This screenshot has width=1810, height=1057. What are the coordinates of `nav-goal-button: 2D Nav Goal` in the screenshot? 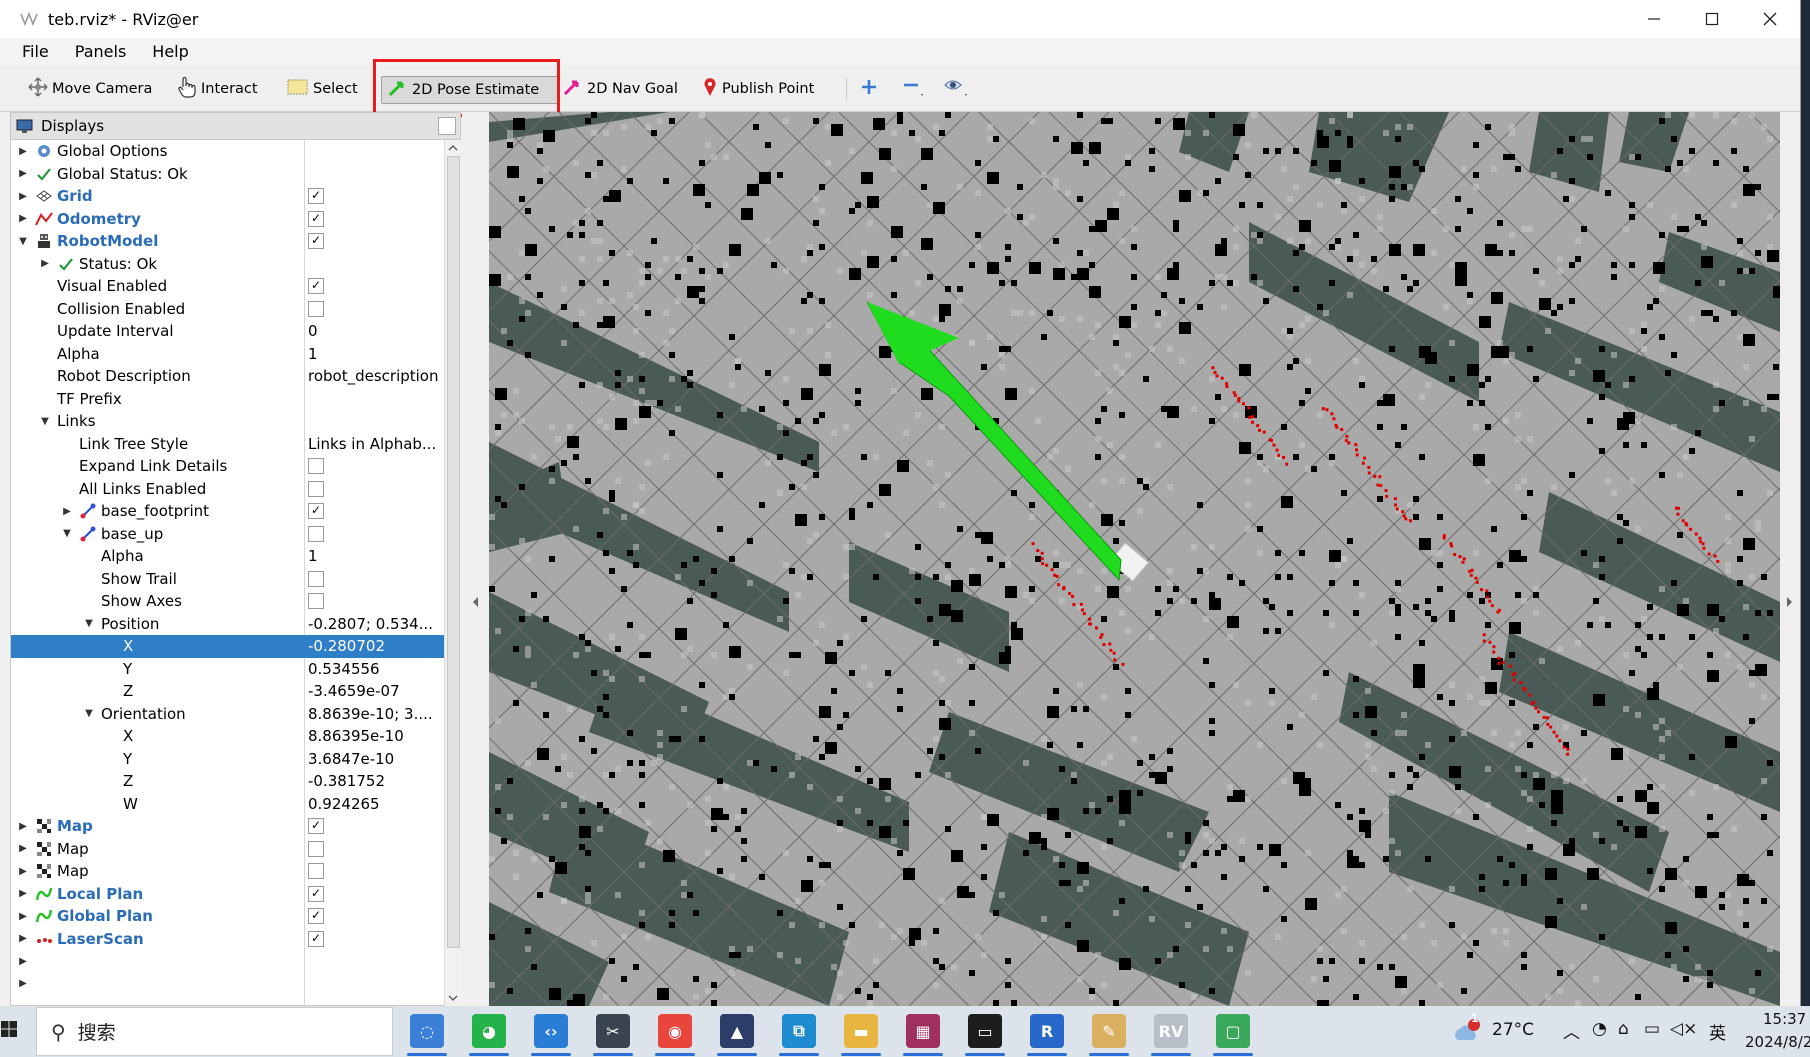 It's located at (620, 89).